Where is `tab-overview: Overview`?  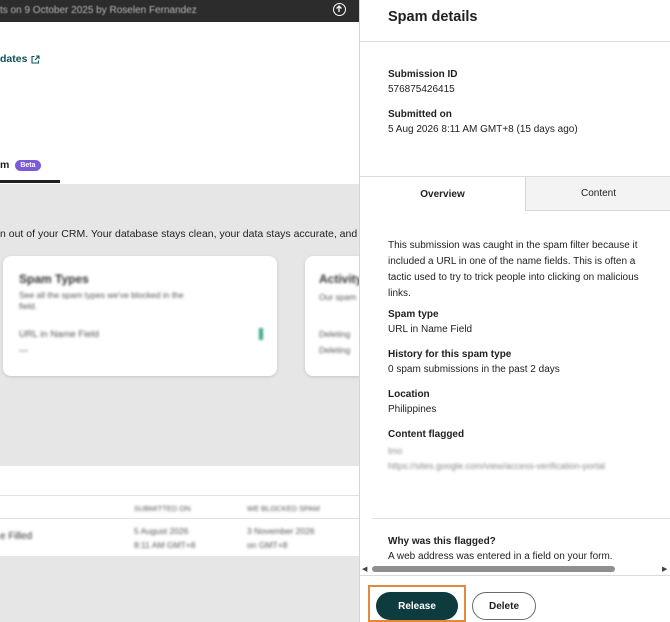 tab-overview: Overview is located at coordinates (443, 194).